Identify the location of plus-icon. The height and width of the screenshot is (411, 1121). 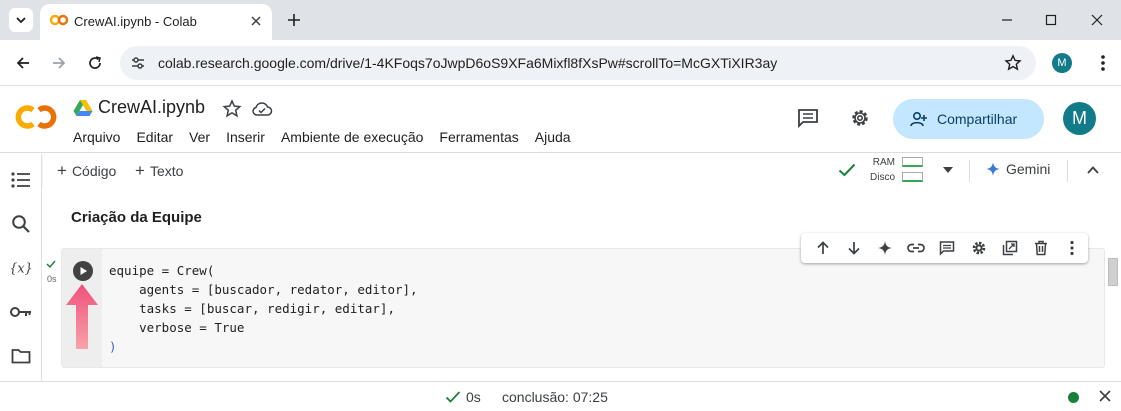
(294, 20).